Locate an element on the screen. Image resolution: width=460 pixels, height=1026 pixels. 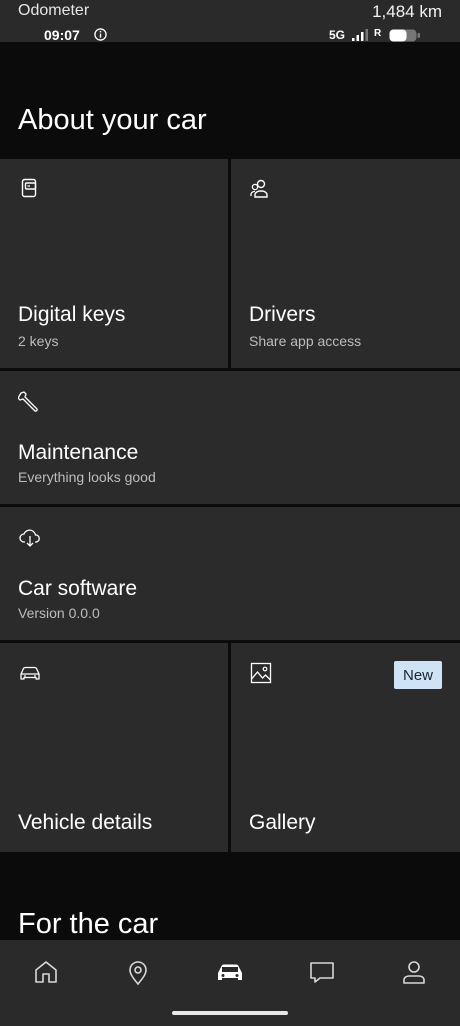
tile-title: Digital keys is located at coordinates (72, 314).